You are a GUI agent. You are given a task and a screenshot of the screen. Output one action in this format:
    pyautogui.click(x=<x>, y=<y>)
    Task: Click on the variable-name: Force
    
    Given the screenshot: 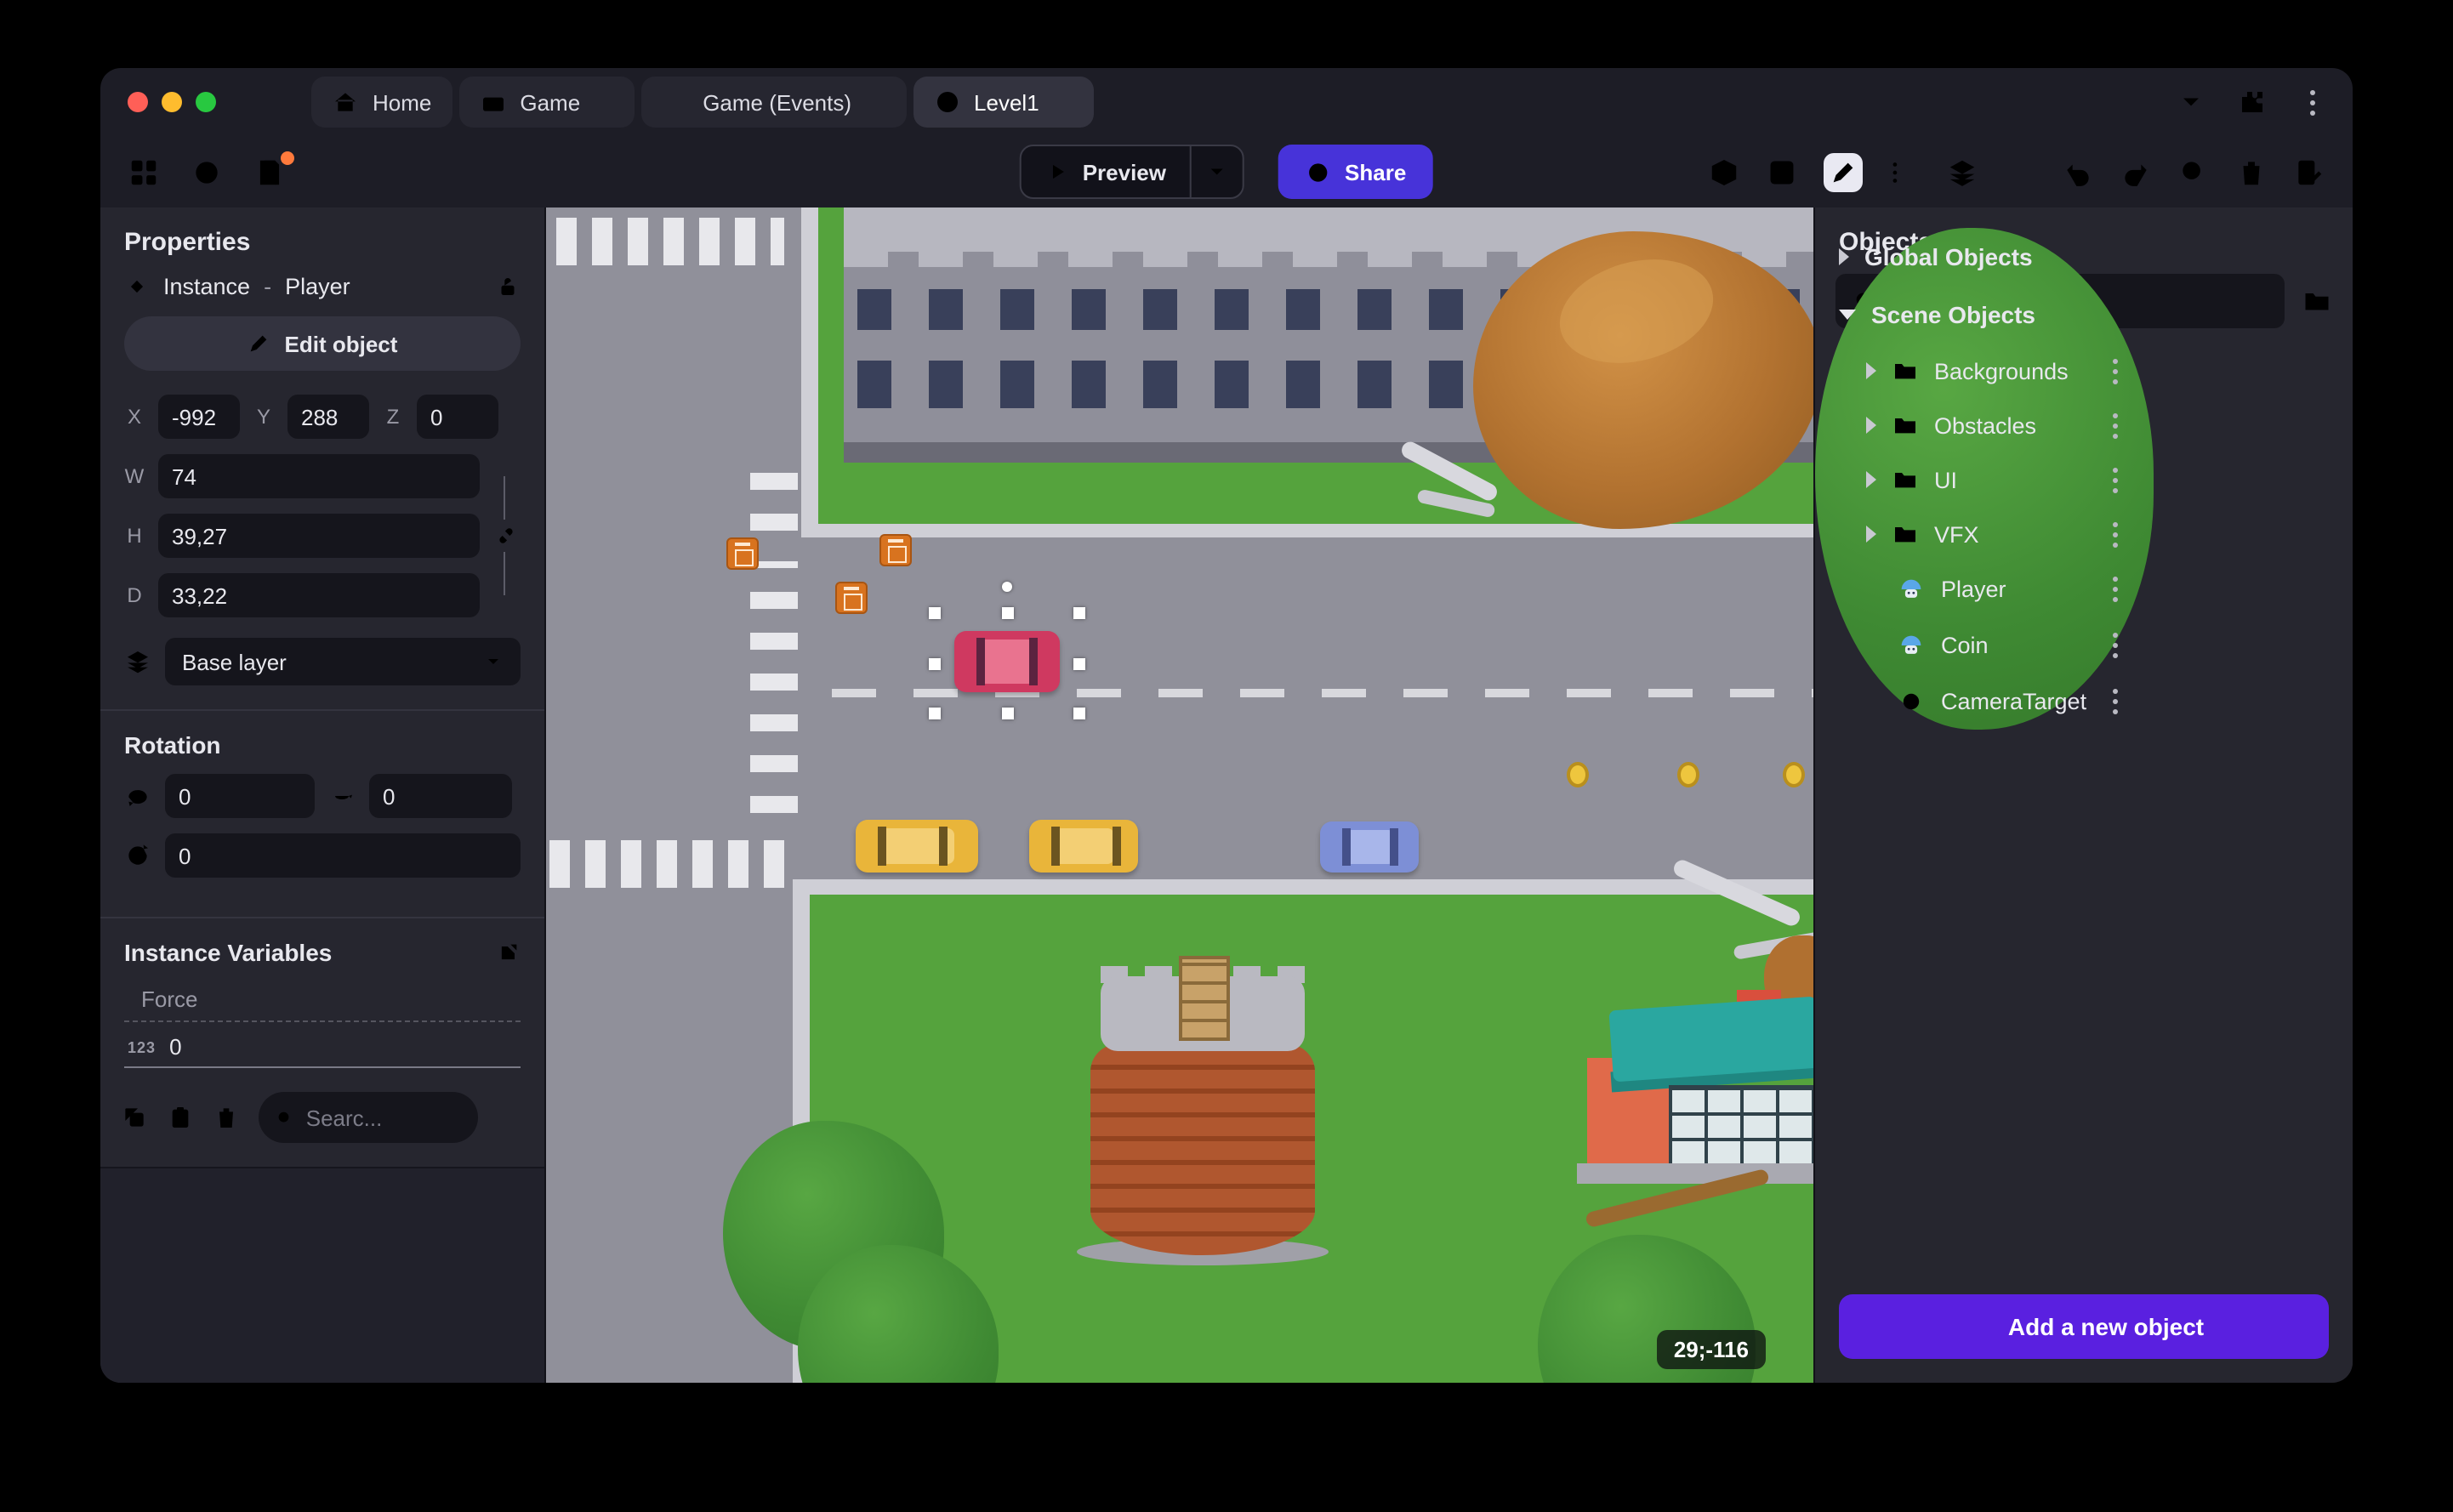 What is the action you would take?
    pyautogui.click(x=322, y=999)
    